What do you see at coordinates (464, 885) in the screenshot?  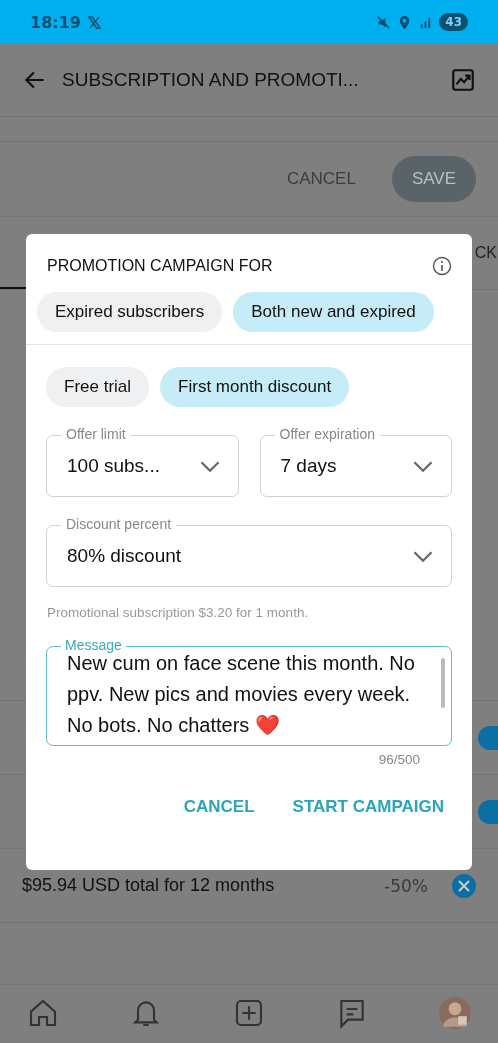 I see `remove-icon` at bounding box center [464, 885].